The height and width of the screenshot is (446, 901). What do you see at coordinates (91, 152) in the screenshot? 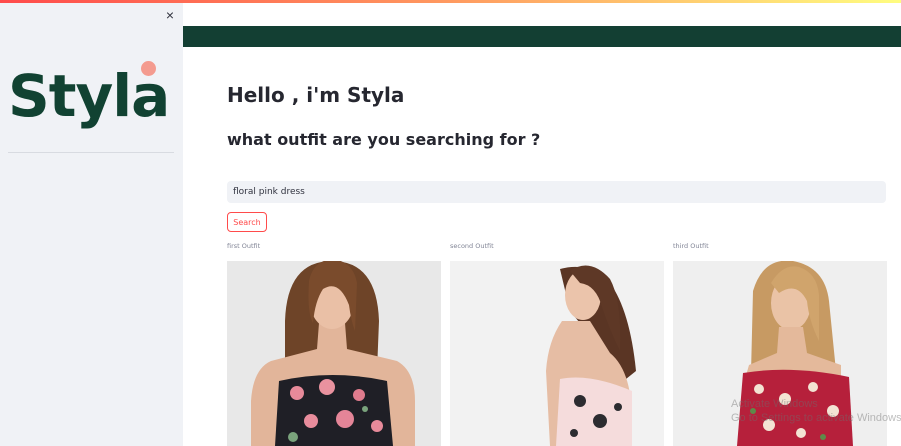
I see `sidebar-divider` at bounding box center [91, 152].